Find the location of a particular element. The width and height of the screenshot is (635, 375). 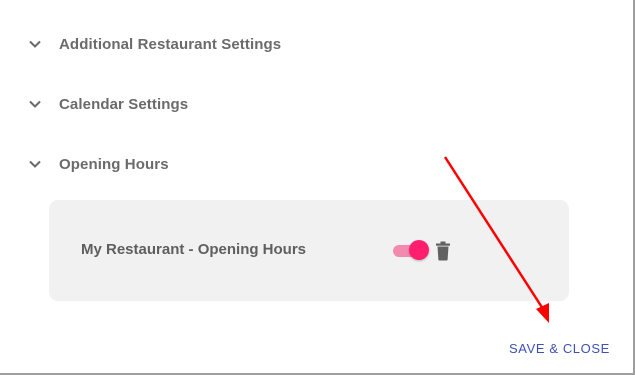

section-additional-restaurant-settings: Additional Restaurant Settings is located at coordinates (153, 44).